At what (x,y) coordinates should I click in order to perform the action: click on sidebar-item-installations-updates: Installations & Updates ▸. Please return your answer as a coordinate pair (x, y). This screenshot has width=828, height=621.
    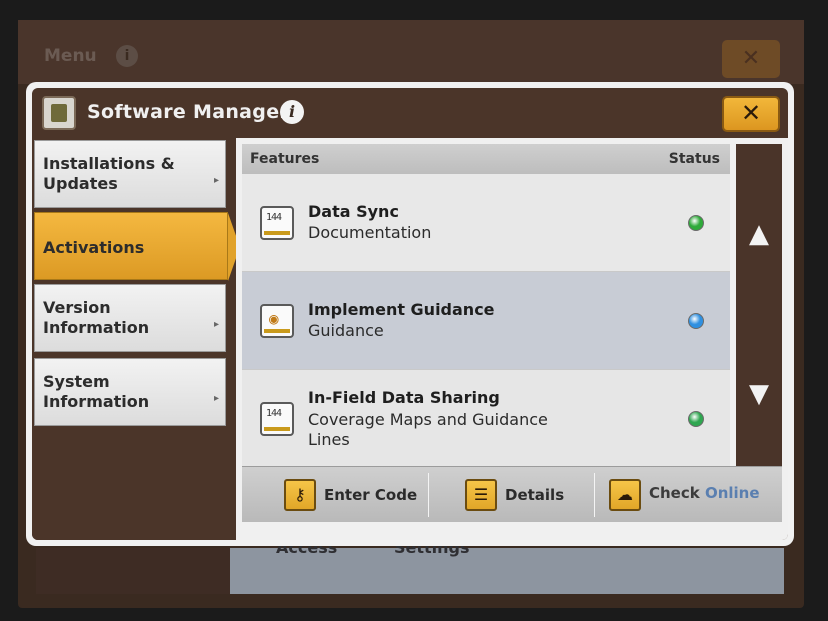
    Looking at the image, I should click on (130, 174).